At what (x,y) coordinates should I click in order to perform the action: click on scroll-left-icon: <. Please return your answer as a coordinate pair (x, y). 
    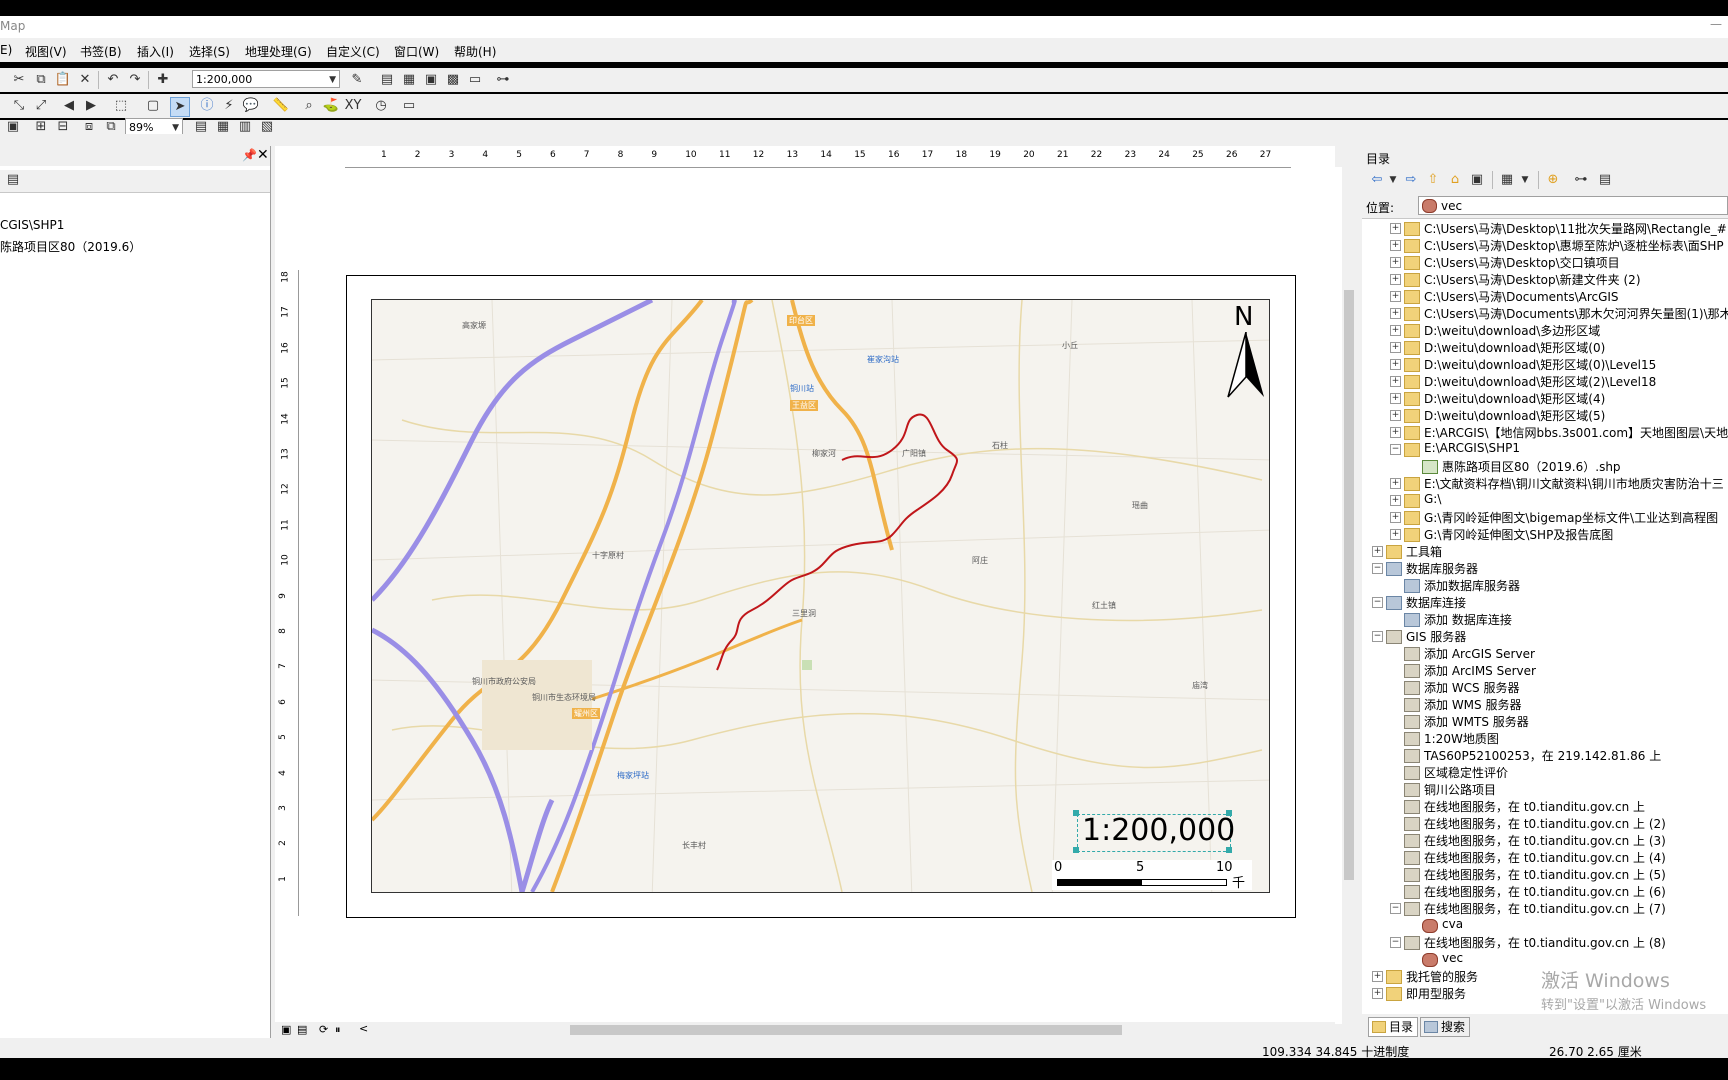
    Looking at the image, I should click on (363, 1028).